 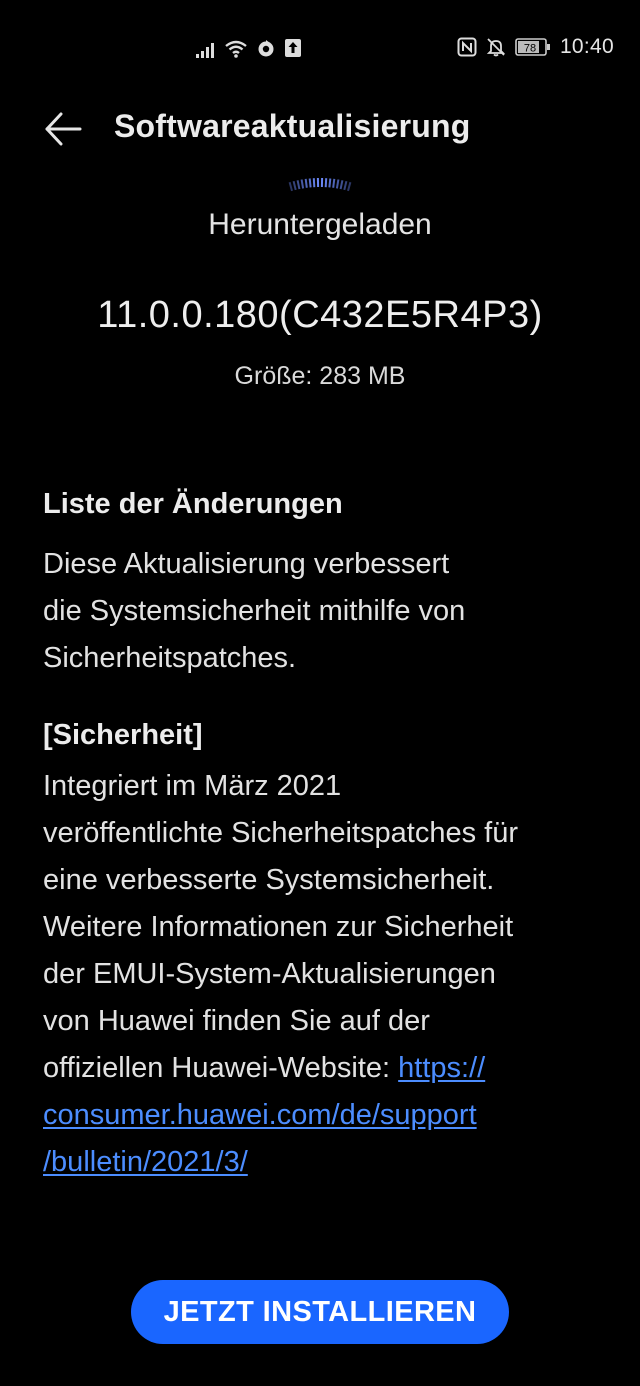 I want to click on status-bar-right-icons: 78 10:40, so click(x=535, y=47).